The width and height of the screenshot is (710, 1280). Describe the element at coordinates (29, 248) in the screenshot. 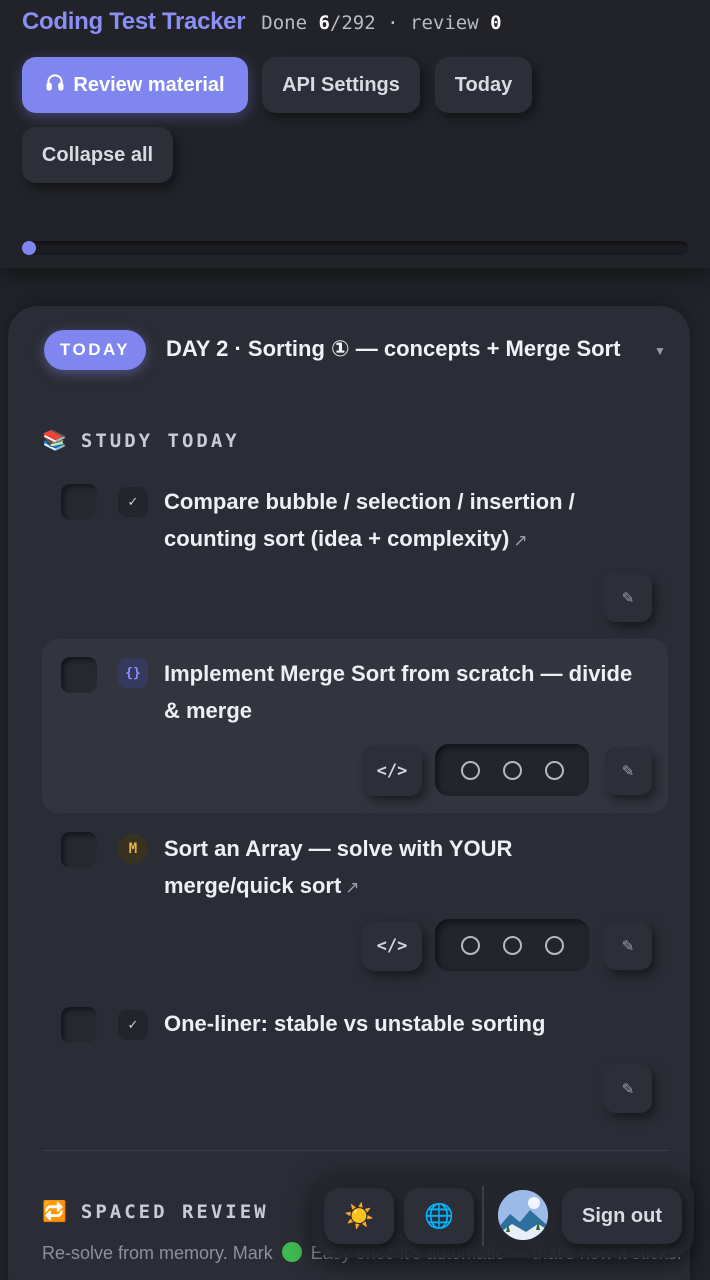

I see `progress-fill` at that location.